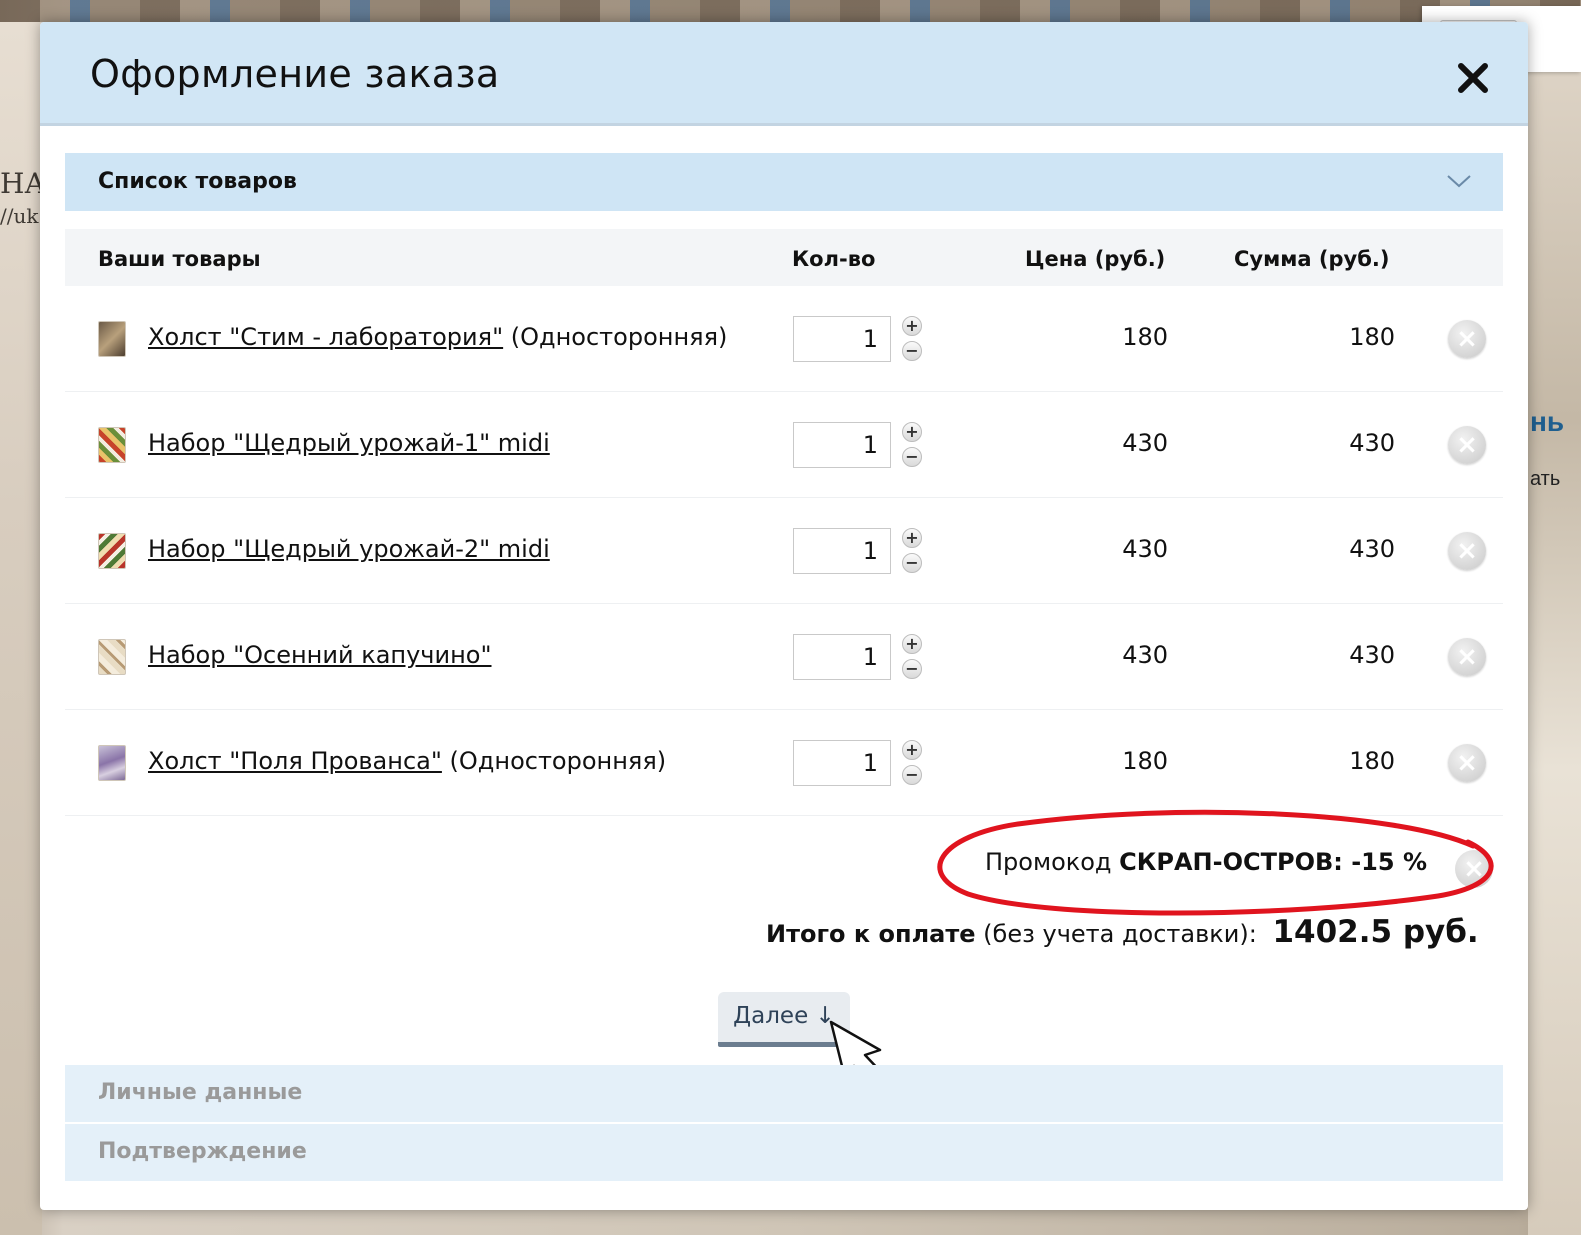 The width and height of the screenshot is (1581, 1235). Describe the element at coordinates (784, 1019) in the screenshot. I see `next-button: Далее ↓` at that location.